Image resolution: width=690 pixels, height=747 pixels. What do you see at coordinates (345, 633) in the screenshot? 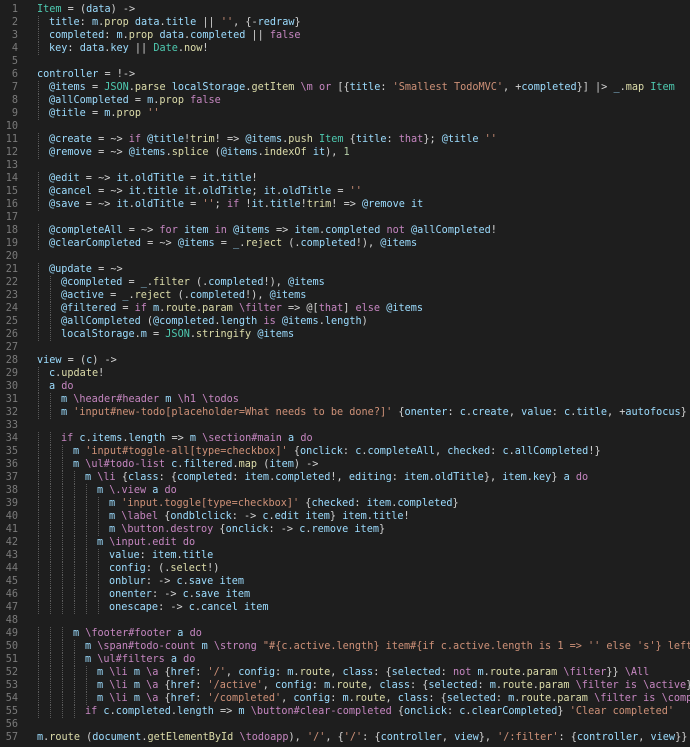
I see `code-line: 49 m \footer#footer a do` at bounding box center [345, 633].